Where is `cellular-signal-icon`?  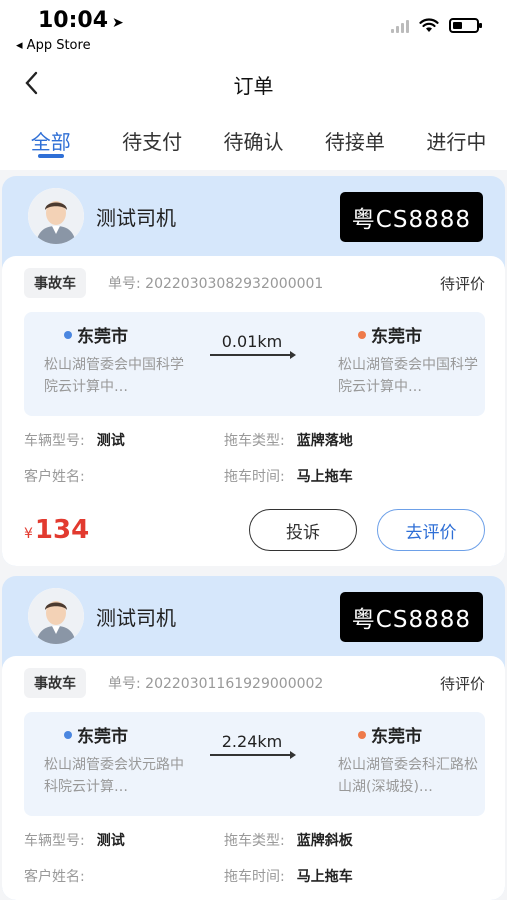 cellular-signal-icon is located at coordinates (400, 26).